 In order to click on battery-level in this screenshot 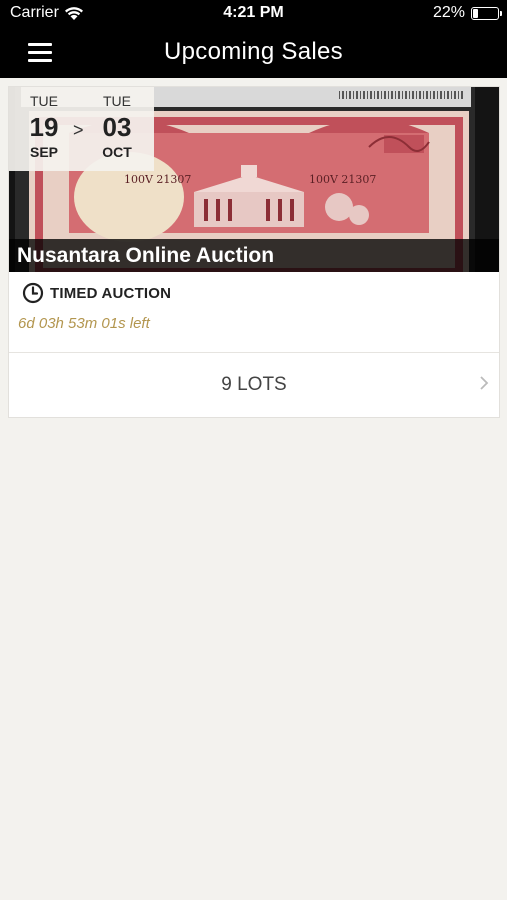, I will do `click(475, 13)`.